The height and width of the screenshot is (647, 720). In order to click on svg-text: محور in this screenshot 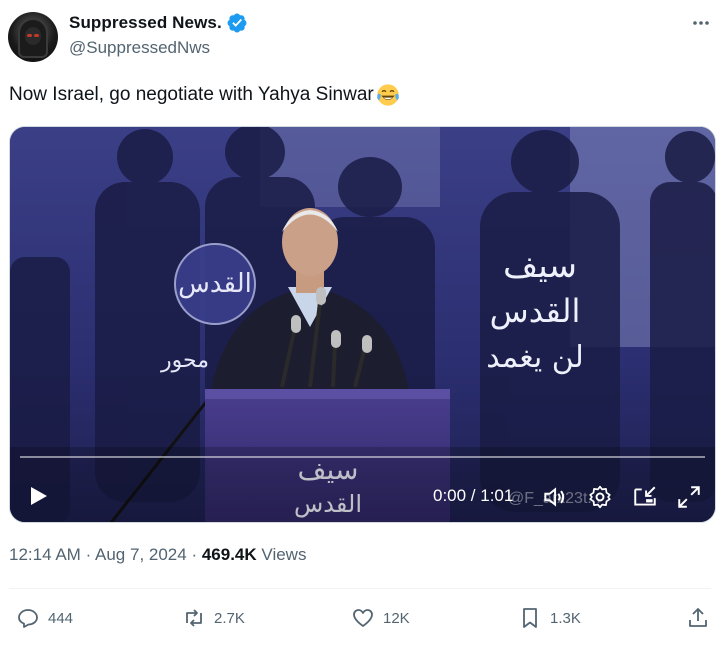, I will do `click(184, 360)`.